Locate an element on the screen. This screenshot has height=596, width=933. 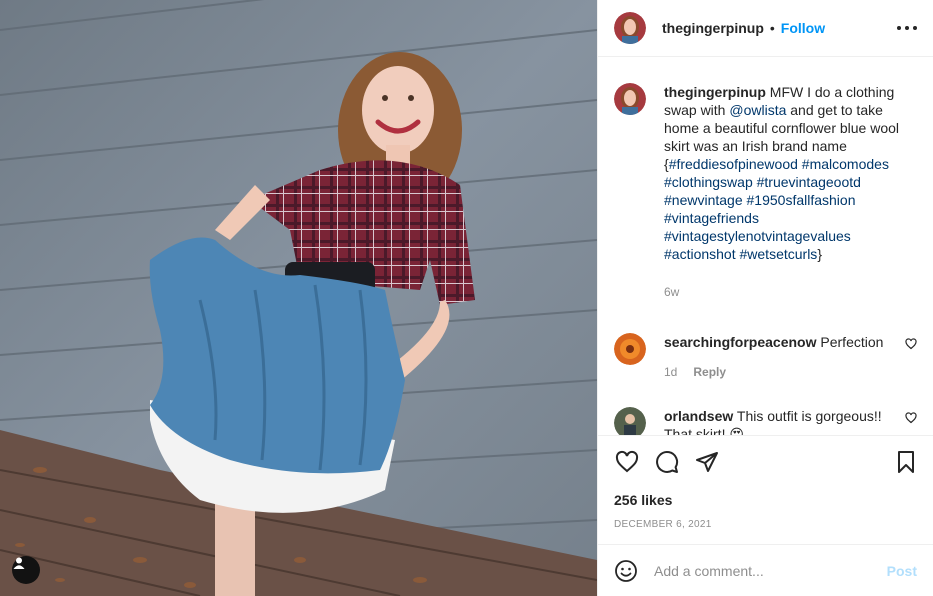
comment-item: searchingforpeacenow Perfection 1d Reply is located at coordinates (765, 357).